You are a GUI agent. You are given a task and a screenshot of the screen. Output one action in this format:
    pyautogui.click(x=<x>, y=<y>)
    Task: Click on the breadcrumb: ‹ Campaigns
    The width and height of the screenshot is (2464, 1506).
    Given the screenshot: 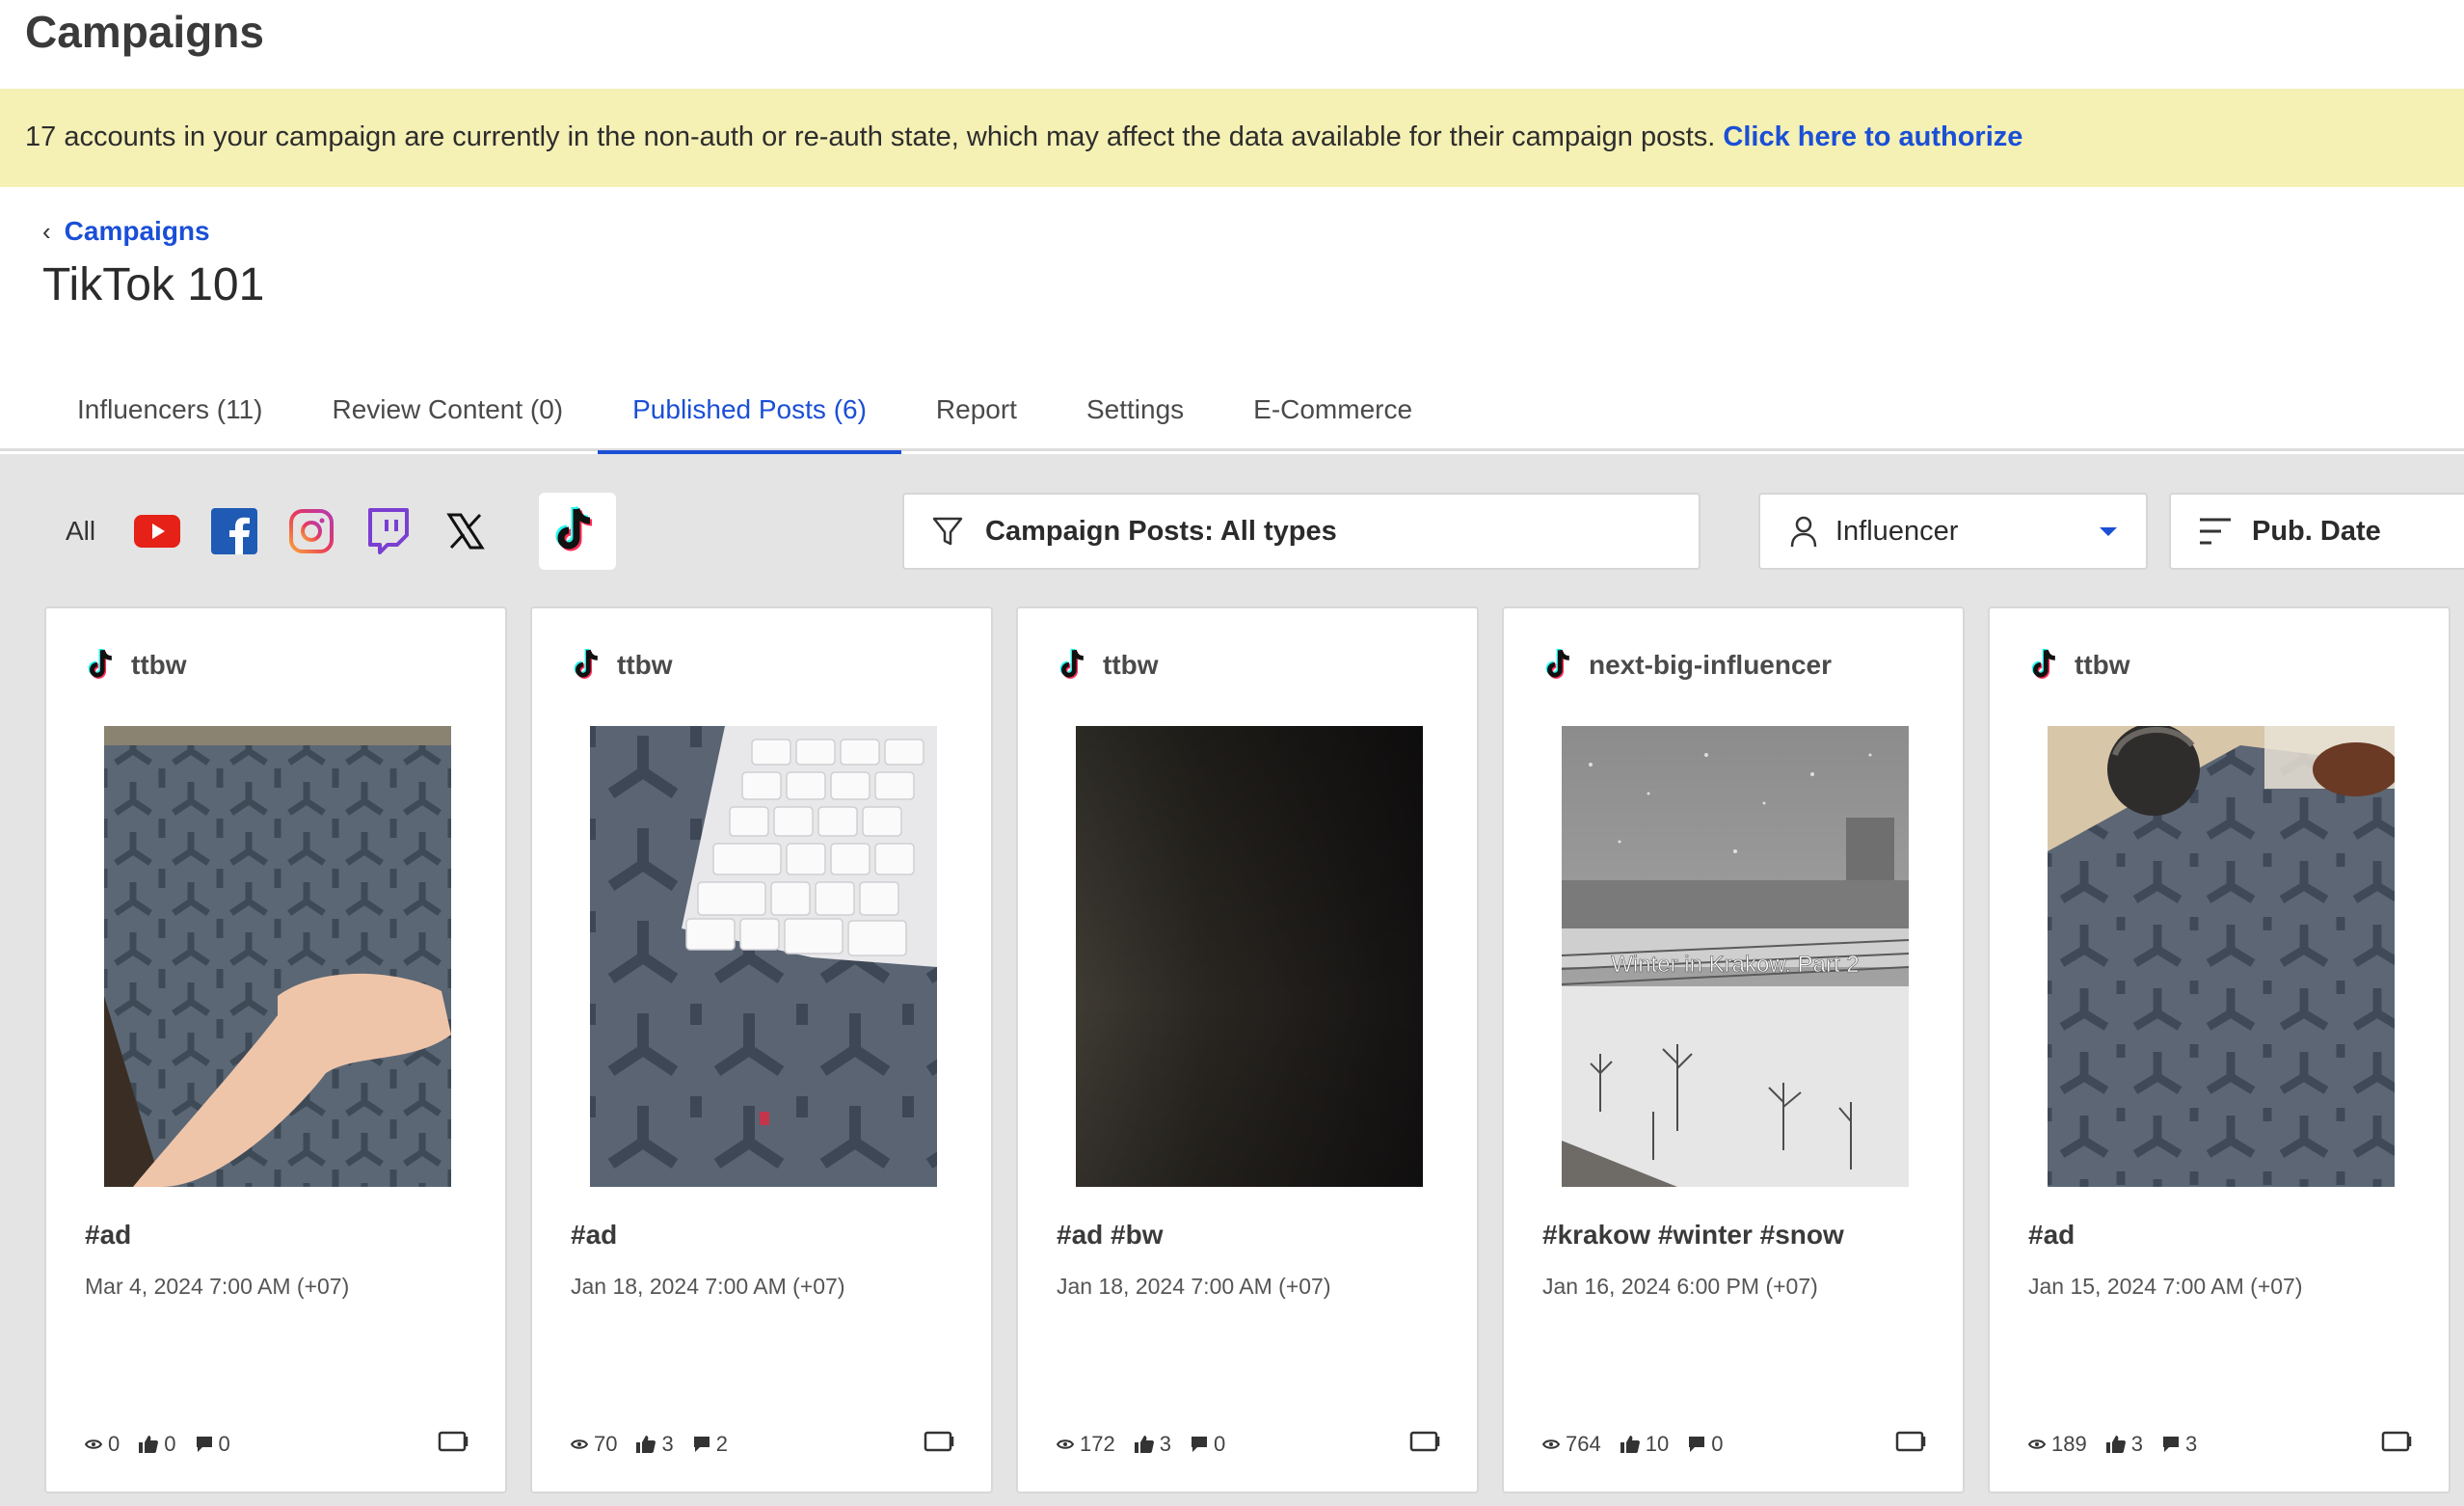 What is the action you would take?
    pyautogui.click(x=126, y=231)
    